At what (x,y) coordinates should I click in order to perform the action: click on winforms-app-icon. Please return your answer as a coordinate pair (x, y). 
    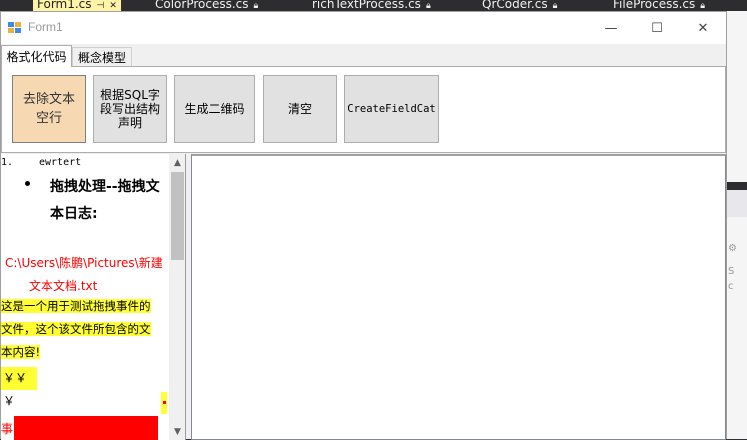
    Looking at the image, I should click on (15, 28).